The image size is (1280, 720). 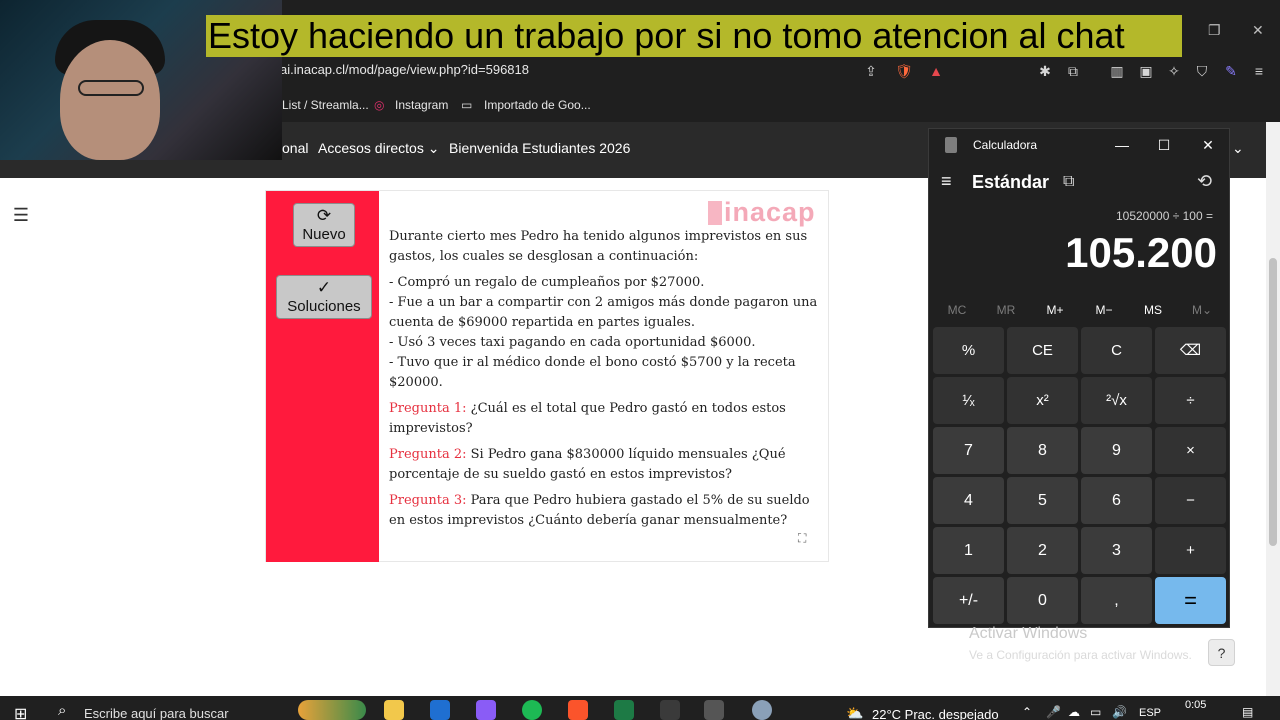 What do you see at coordinates (1204, 181) in the screenshot?
I see `history-icon: ⟲` at bounding box center [1204, 181].